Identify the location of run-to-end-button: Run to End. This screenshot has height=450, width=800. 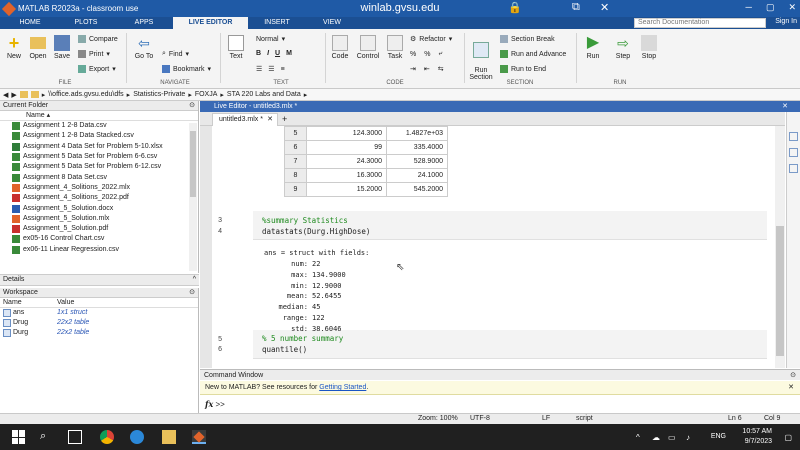
(523, 69).